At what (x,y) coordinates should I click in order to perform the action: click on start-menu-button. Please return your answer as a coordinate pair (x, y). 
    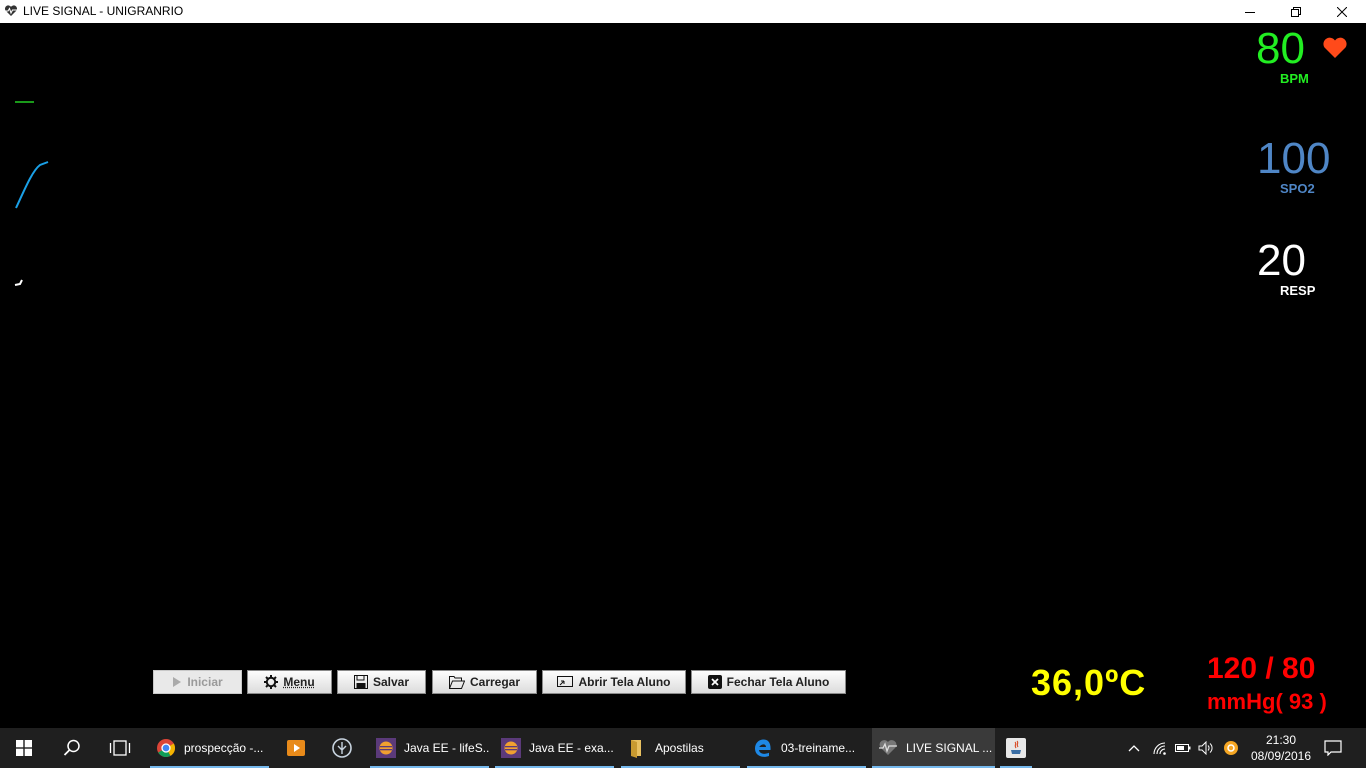
    Looking at the image, I should click on (24, 748).